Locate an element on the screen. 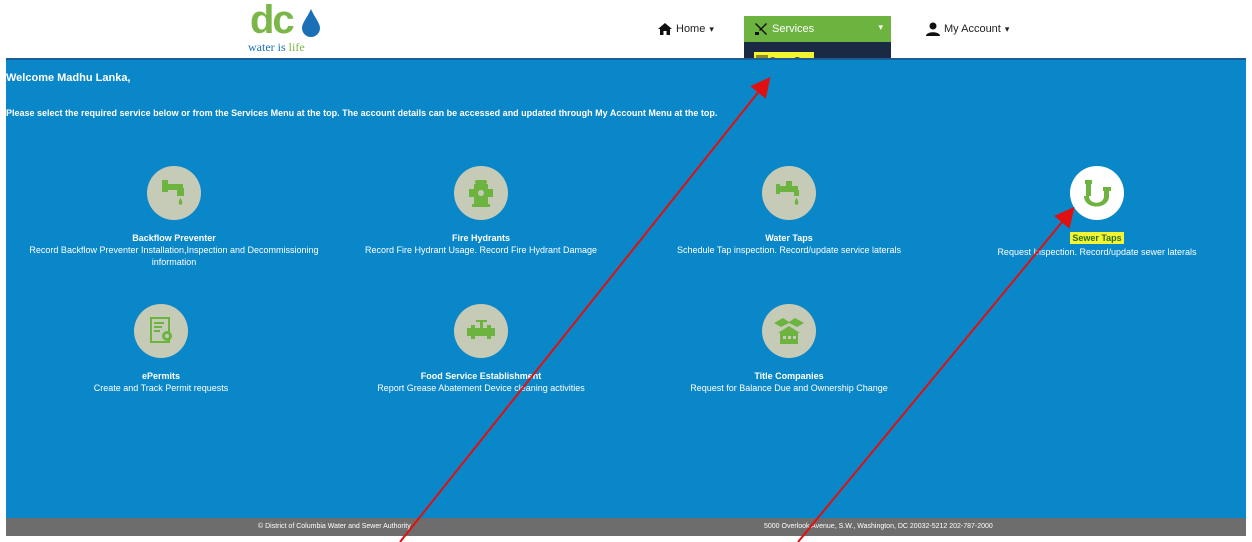 The image size is (1252, 542). service-title: Food Service Establishment is located at coordinates (481, 376).